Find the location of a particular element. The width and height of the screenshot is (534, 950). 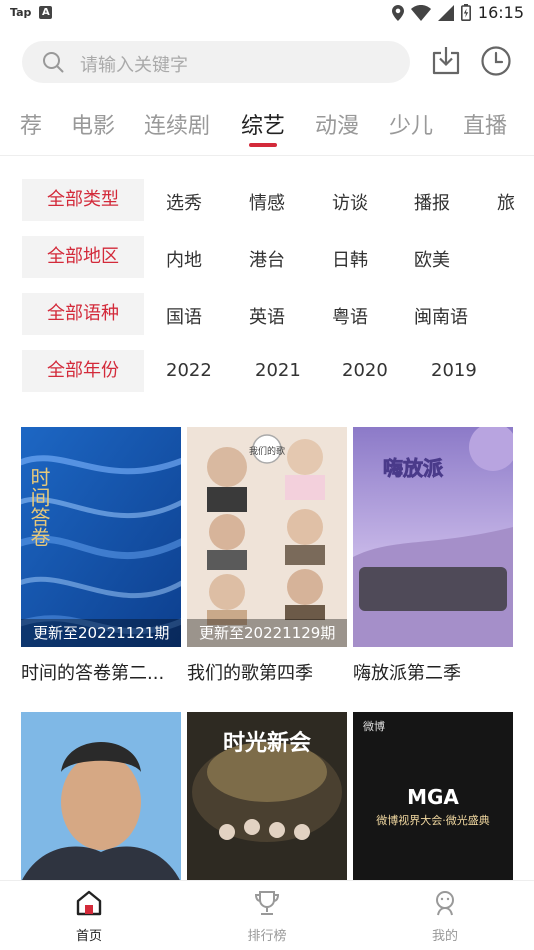

show-poster: 嗨放派 is located at coordinates (433, 537).